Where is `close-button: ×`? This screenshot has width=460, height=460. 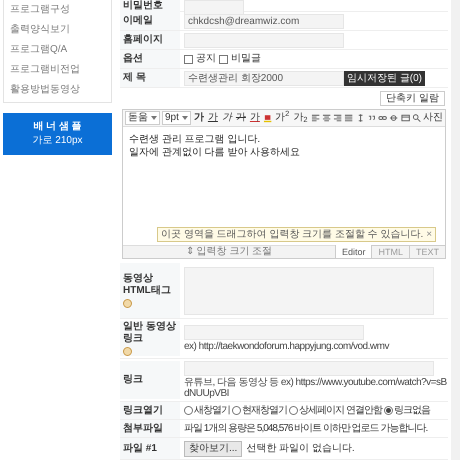 close-button: × is located at coordinates (429, 234).